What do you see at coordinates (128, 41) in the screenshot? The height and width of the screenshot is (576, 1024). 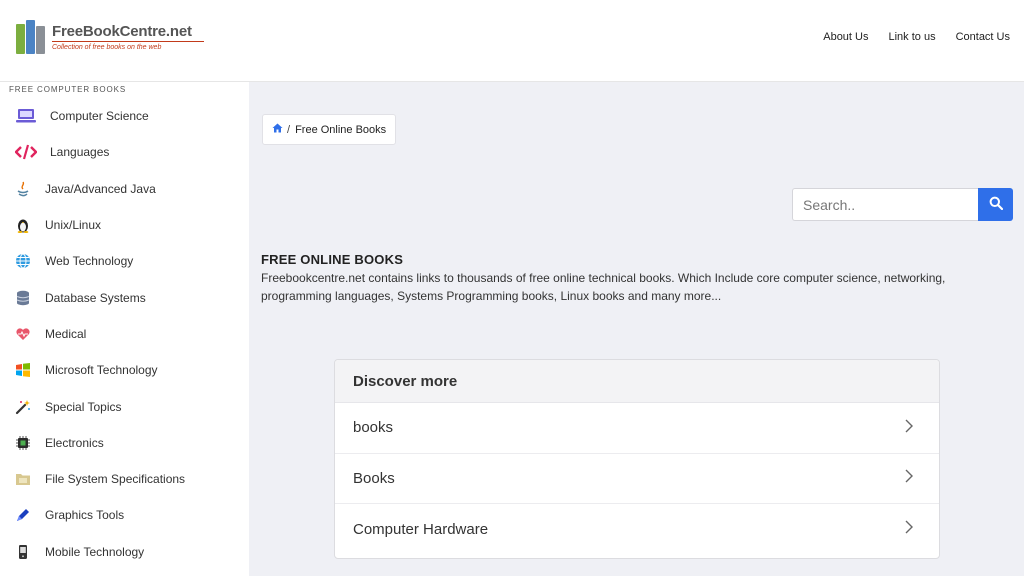 I see `logo-rule` at bounding box center [128, 41].